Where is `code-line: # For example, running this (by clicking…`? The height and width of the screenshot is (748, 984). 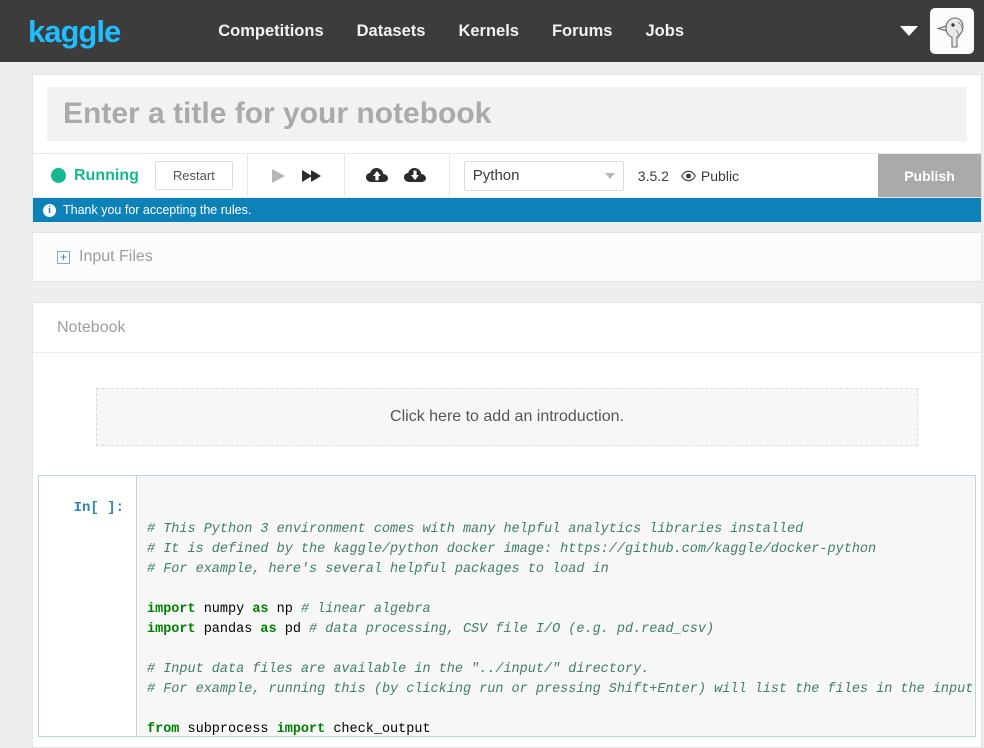
code-line: # For example, running this (by clicking… is located at coordinates (561, 689).